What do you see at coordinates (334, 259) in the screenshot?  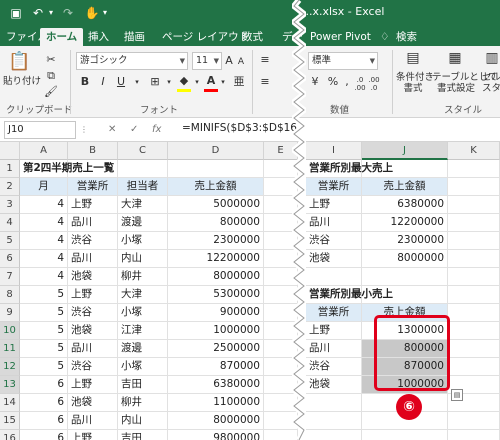 I see `max-table-cell: 池袋` at bounding box center [334, 259].